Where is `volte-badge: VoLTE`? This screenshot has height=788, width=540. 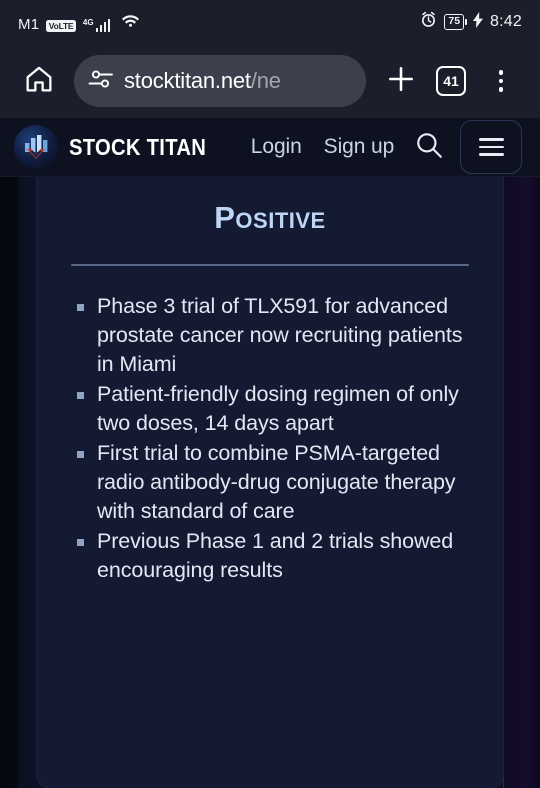 volte-badge: VoLTE is located at coordinates (61, 26).